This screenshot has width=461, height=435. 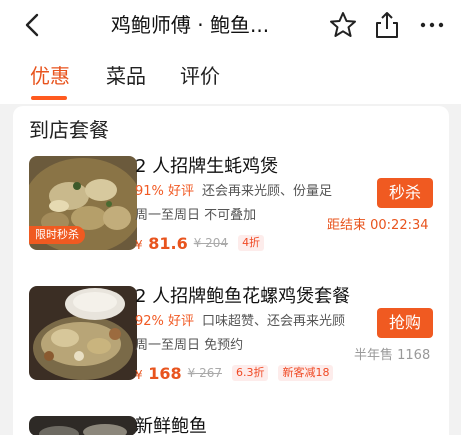 I want to click on deal-review-line: 92% 好评 口味超赞、还会再来光顾, so click(x=240, y=322).